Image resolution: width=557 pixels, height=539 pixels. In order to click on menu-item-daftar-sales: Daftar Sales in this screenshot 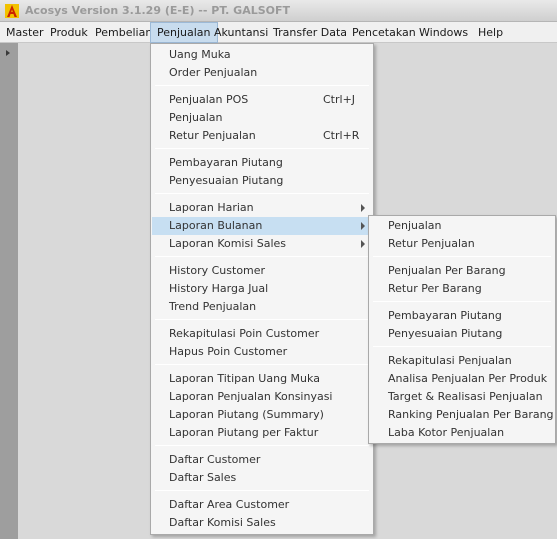, I will do `click(262, 478)`.